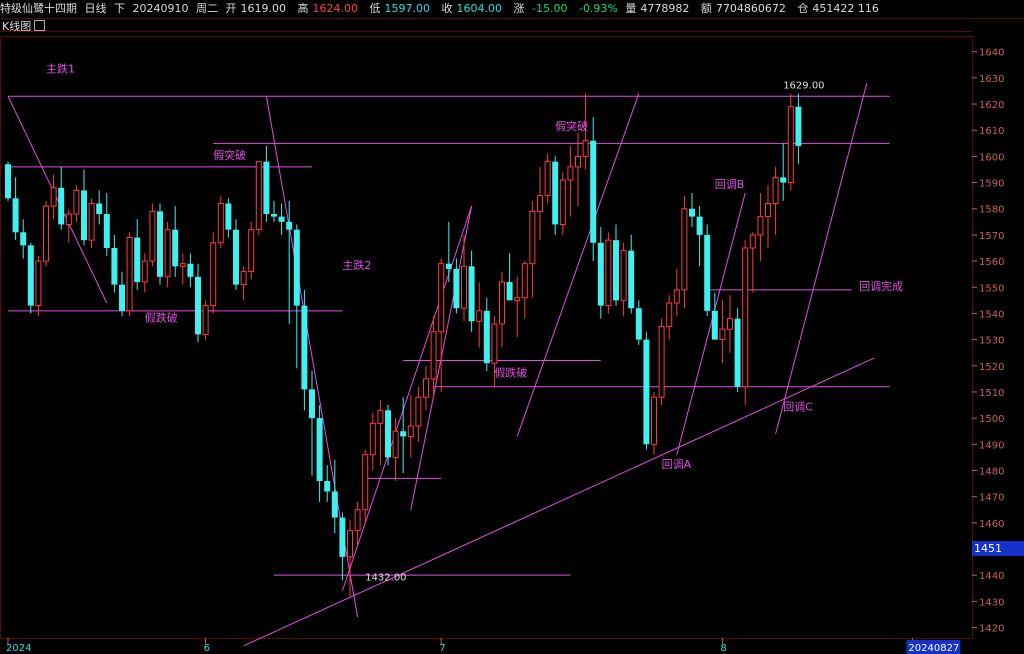  Describe the element at coordinates (798, 406) in the screenshot. I see `annotation-label: 回调C` at that location.